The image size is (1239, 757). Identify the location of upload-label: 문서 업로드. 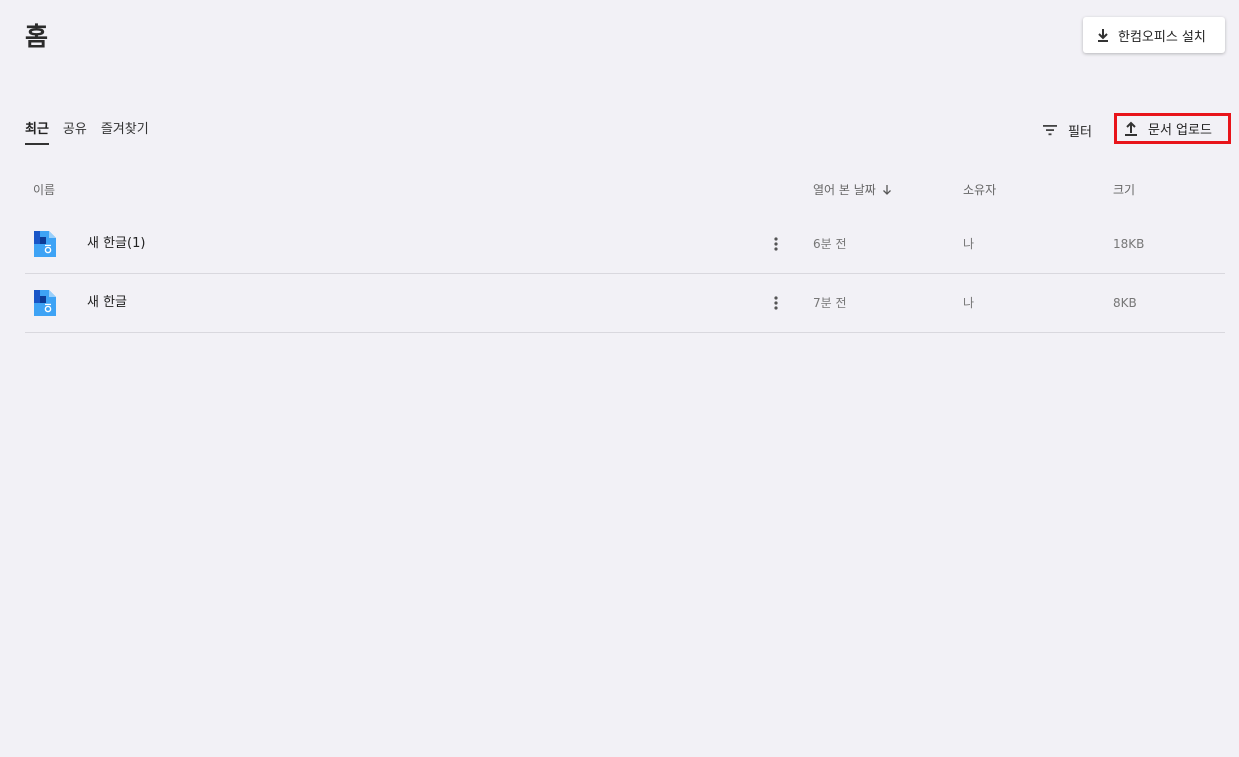
(1180, 130).